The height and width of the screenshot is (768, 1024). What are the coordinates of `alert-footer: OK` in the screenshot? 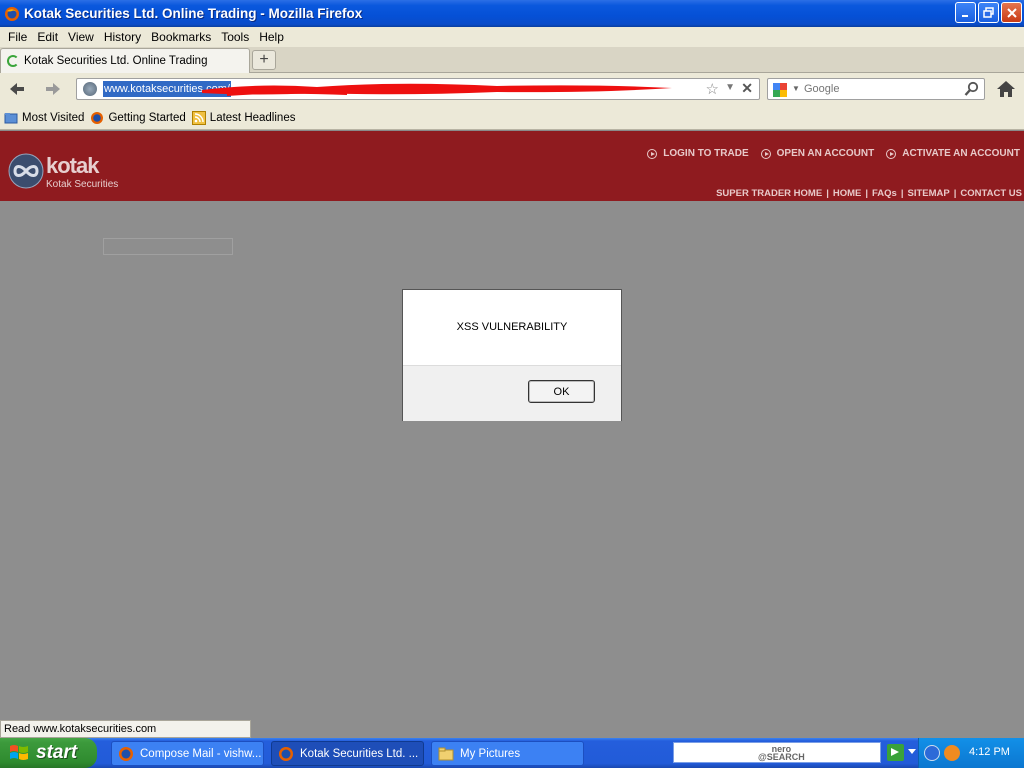 It's located at (512, 393).